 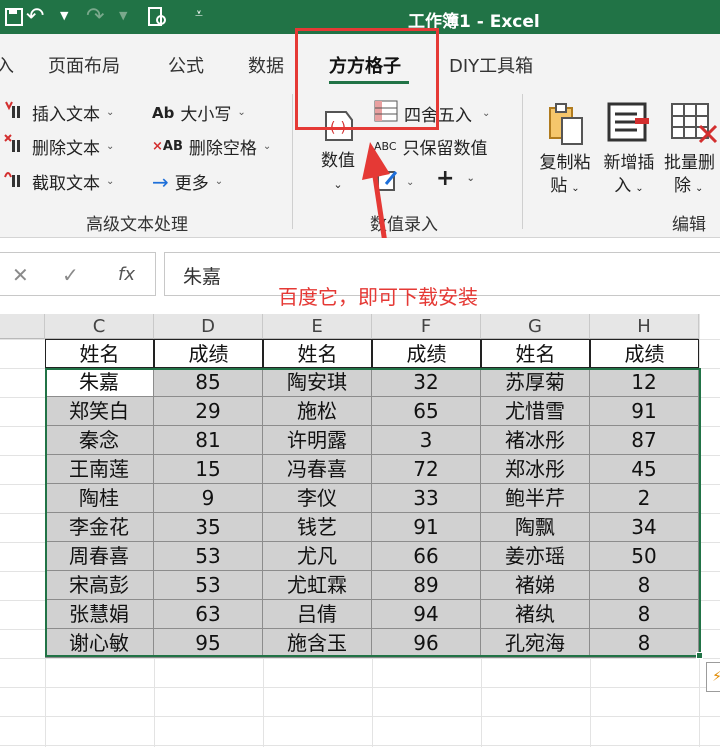 I want to click on tab-page-layout: 页面布局, so click(x=84, y=65).